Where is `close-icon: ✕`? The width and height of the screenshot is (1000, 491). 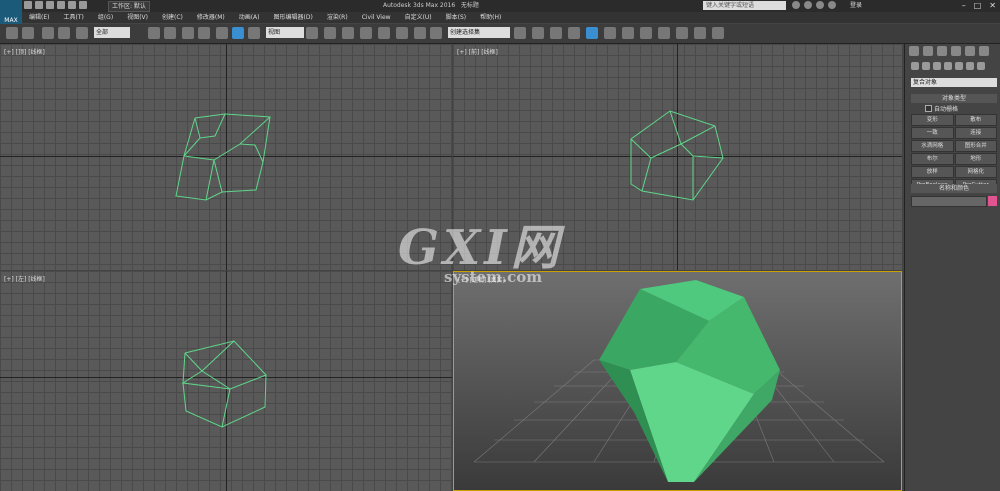 close-icon: ✕ is located at coordinates (992, 5).